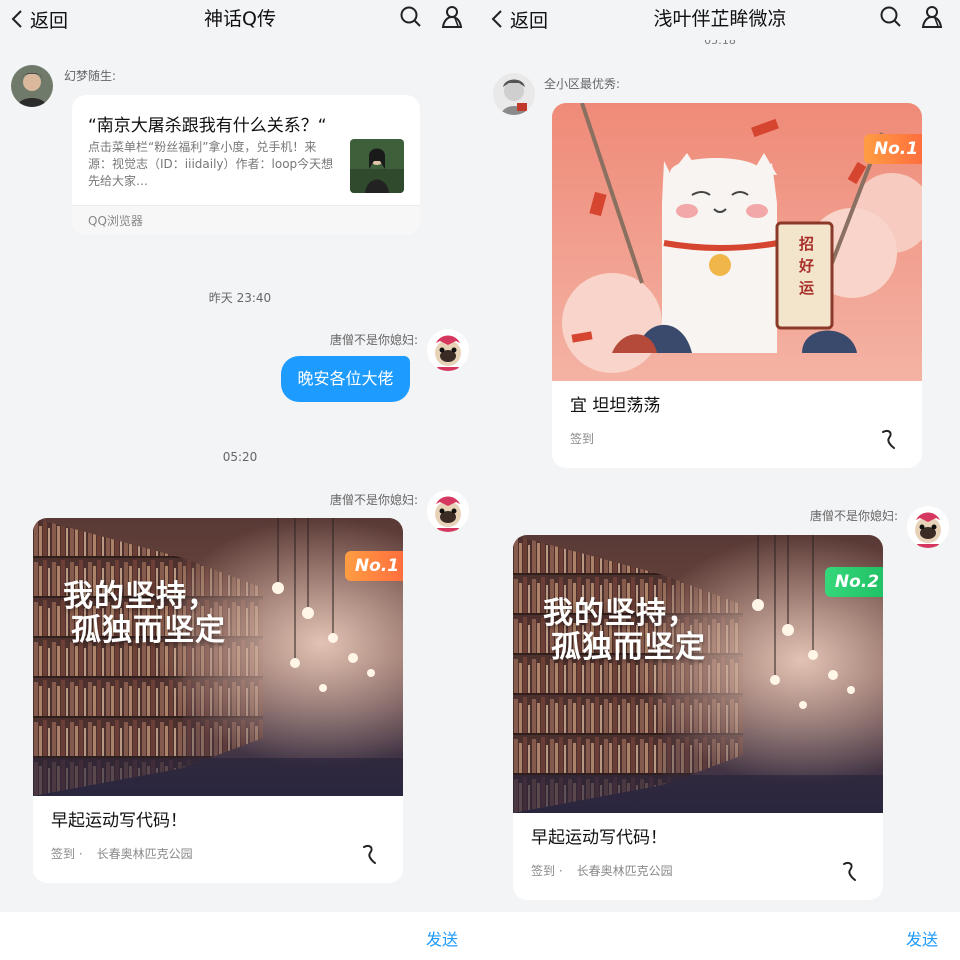 This screenshot has height=960, width=960. I want to click on top-bar: 返回 神话Q传, so click(240, 20).